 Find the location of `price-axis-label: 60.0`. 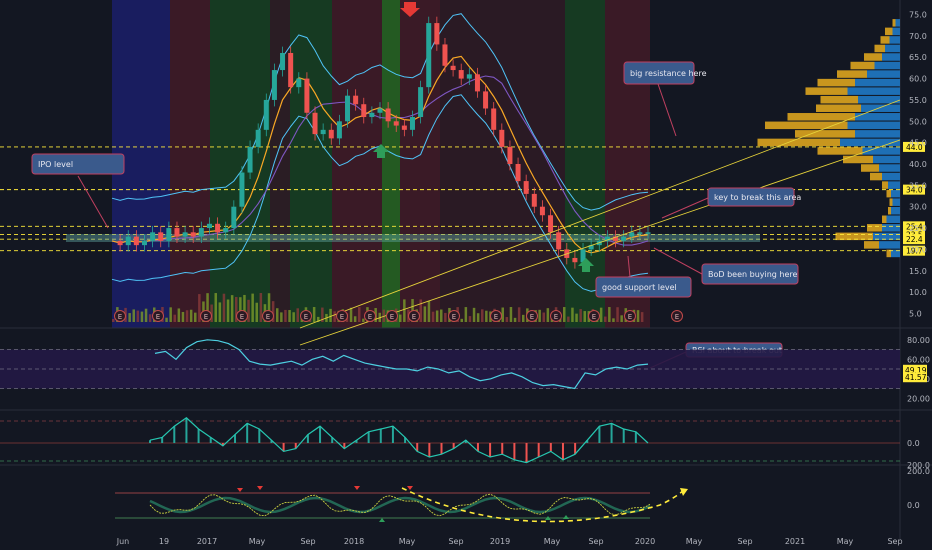

price-axis-label: 60.0 is located at coordinates (918, 79).